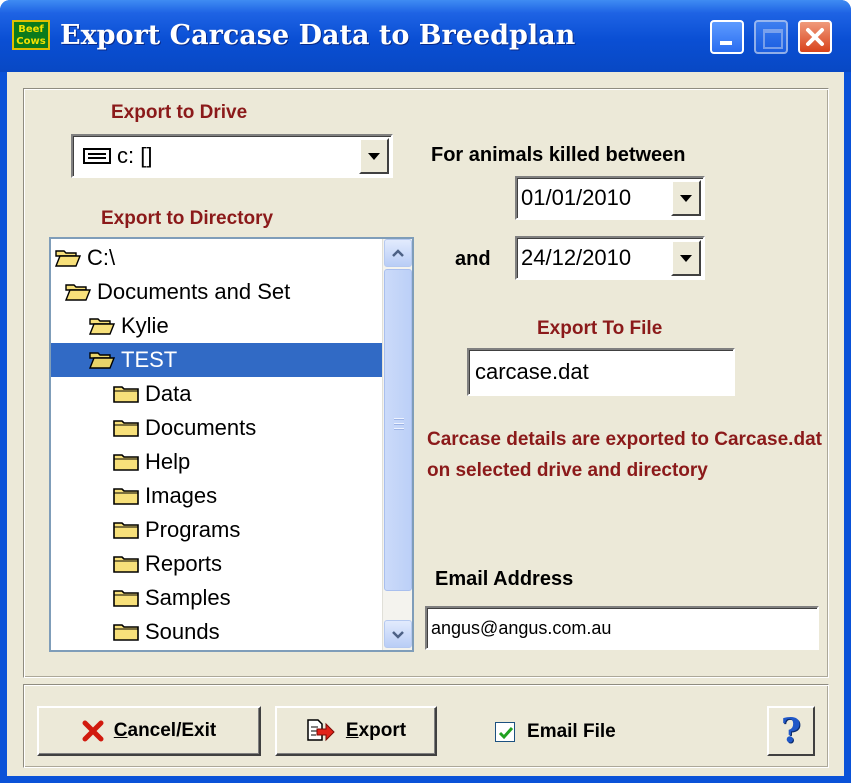  I want to click on export-to-file-label: Export To File, so click(600, 328).